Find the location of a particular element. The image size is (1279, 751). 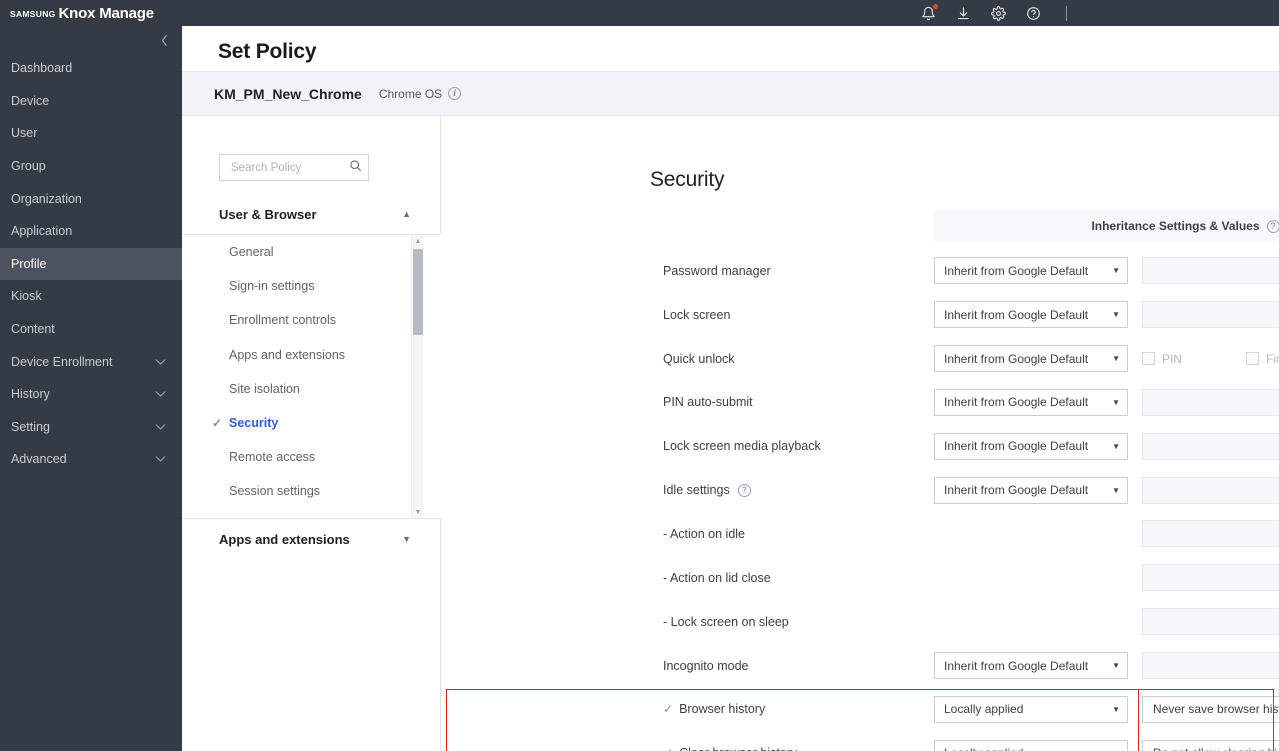

sidebar-item-label: Application is located at coordinates (42, 231).